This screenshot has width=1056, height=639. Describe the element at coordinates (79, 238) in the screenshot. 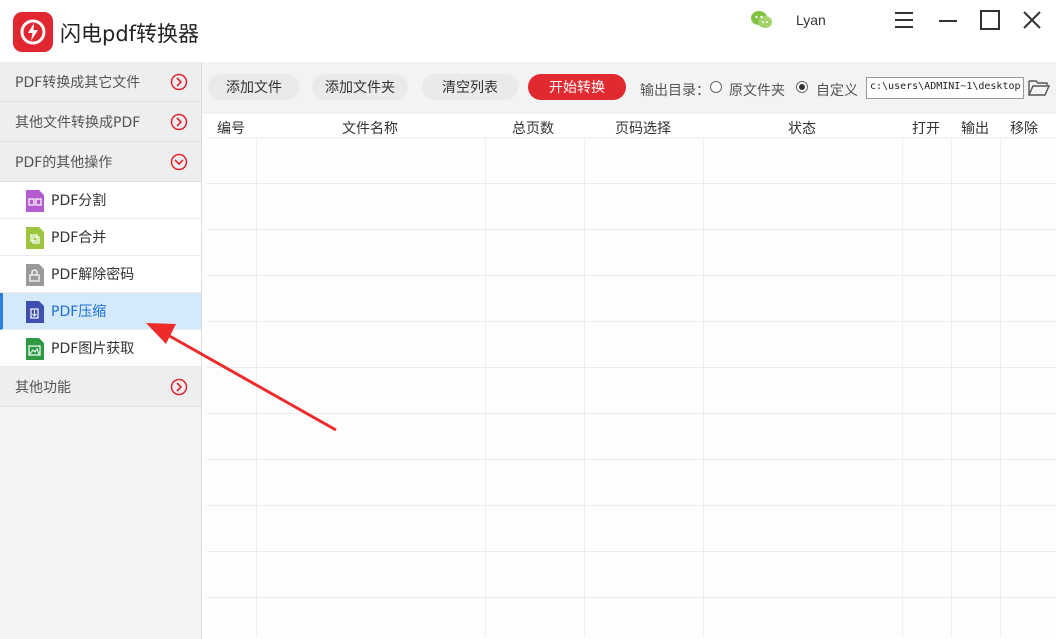

I see `sidebar-item-label: PDF合并` at that location.